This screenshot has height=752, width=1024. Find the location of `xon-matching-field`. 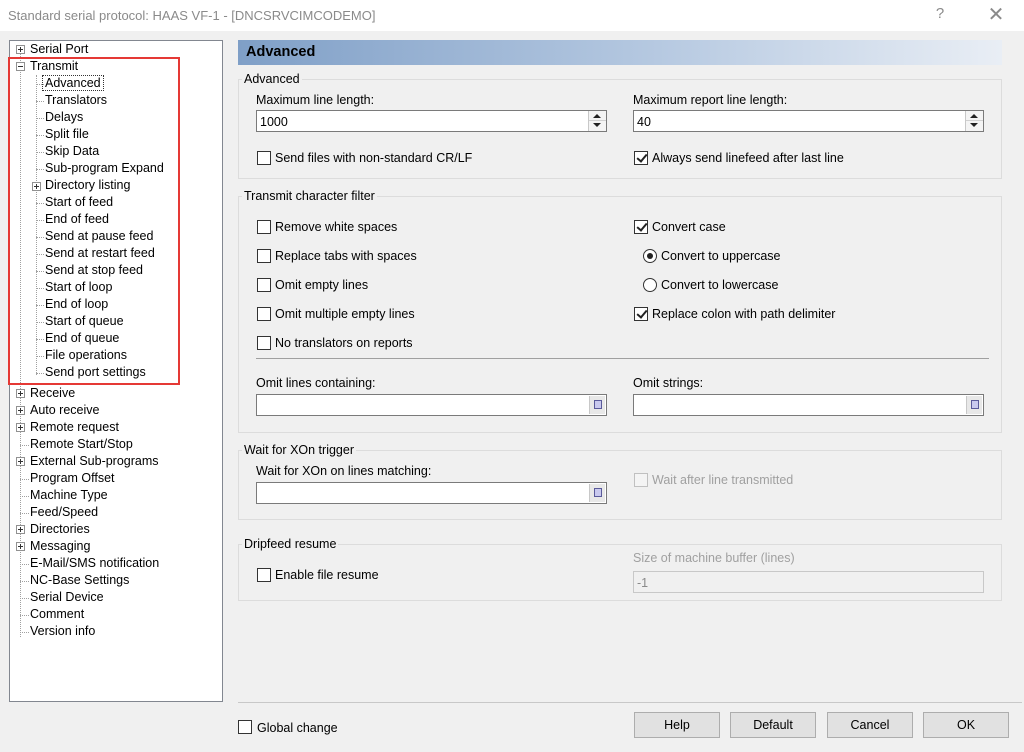

xon-matching-field is located at coordinates (431, 493).